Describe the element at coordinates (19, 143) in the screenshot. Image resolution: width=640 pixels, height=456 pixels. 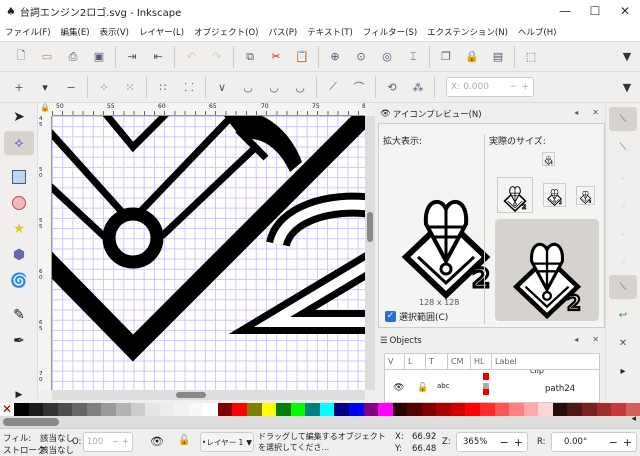
I see `node-tool-icon: ⟡` at that location.